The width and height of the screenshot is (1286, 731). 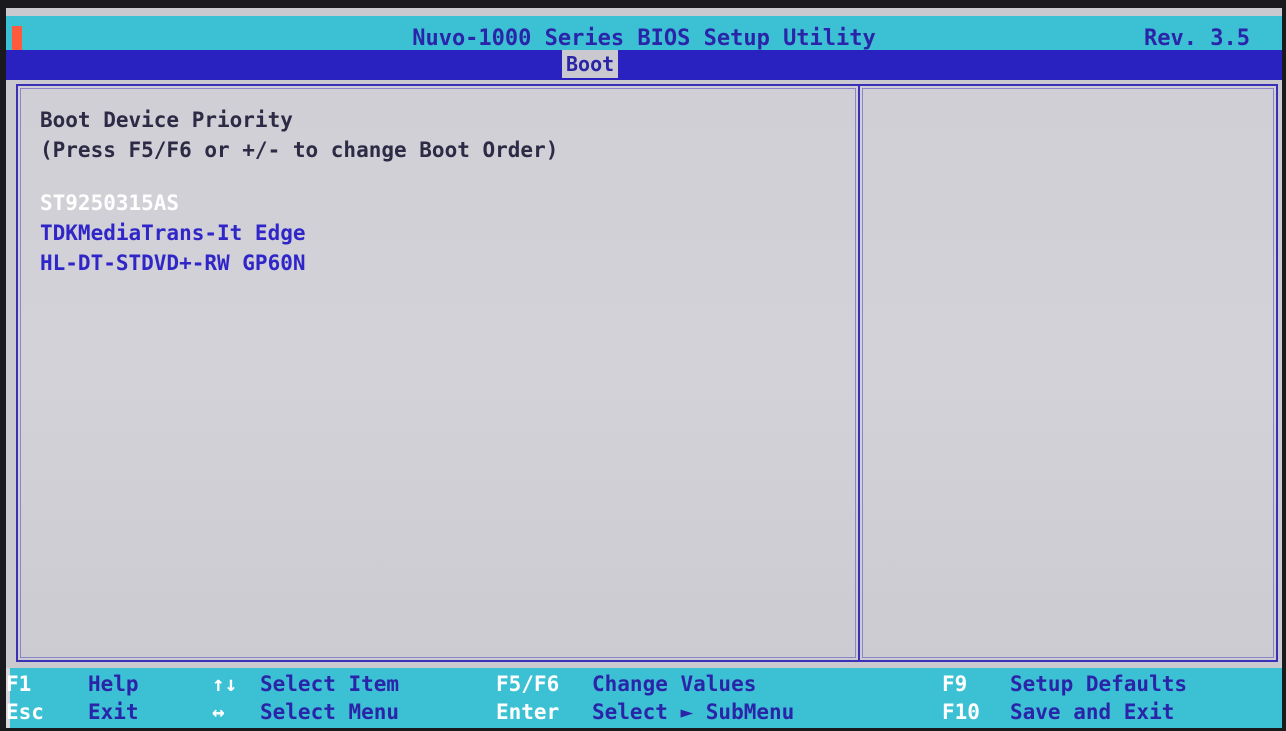 I want to click on boot-device-item: HL-DT-STDVD+-RW GP60N, so click(x=173, y=263).